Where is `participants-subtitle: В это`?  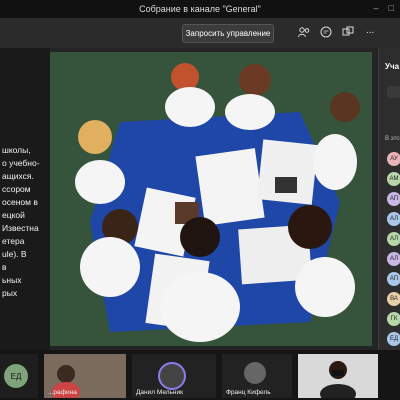
participants-subtitle: В это is located at coordinates (392, 139).